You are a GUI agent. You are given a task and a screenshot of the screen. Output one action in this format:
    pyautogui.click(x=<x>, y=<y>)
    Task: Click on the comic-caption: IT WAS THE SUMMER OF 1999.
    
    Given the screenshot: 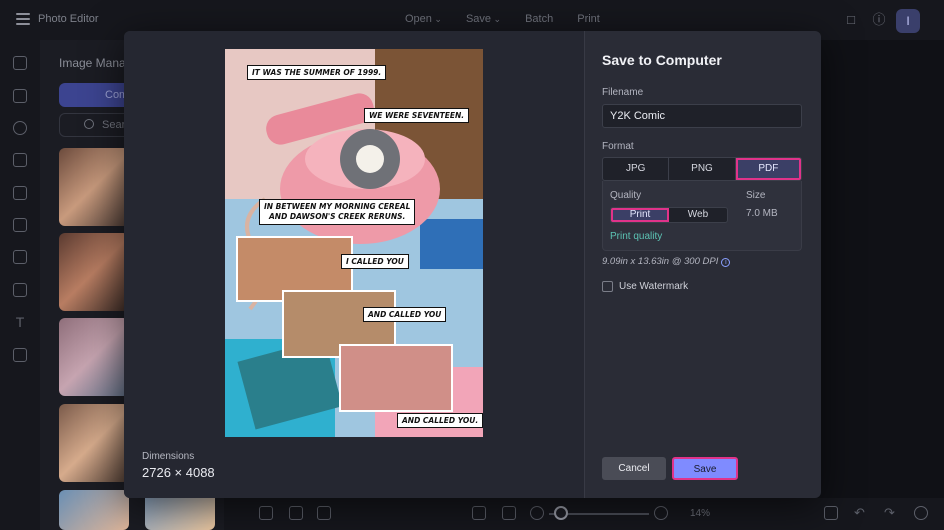 What is the action you would take?
    pyautogui.click(x=317, y=72)
    